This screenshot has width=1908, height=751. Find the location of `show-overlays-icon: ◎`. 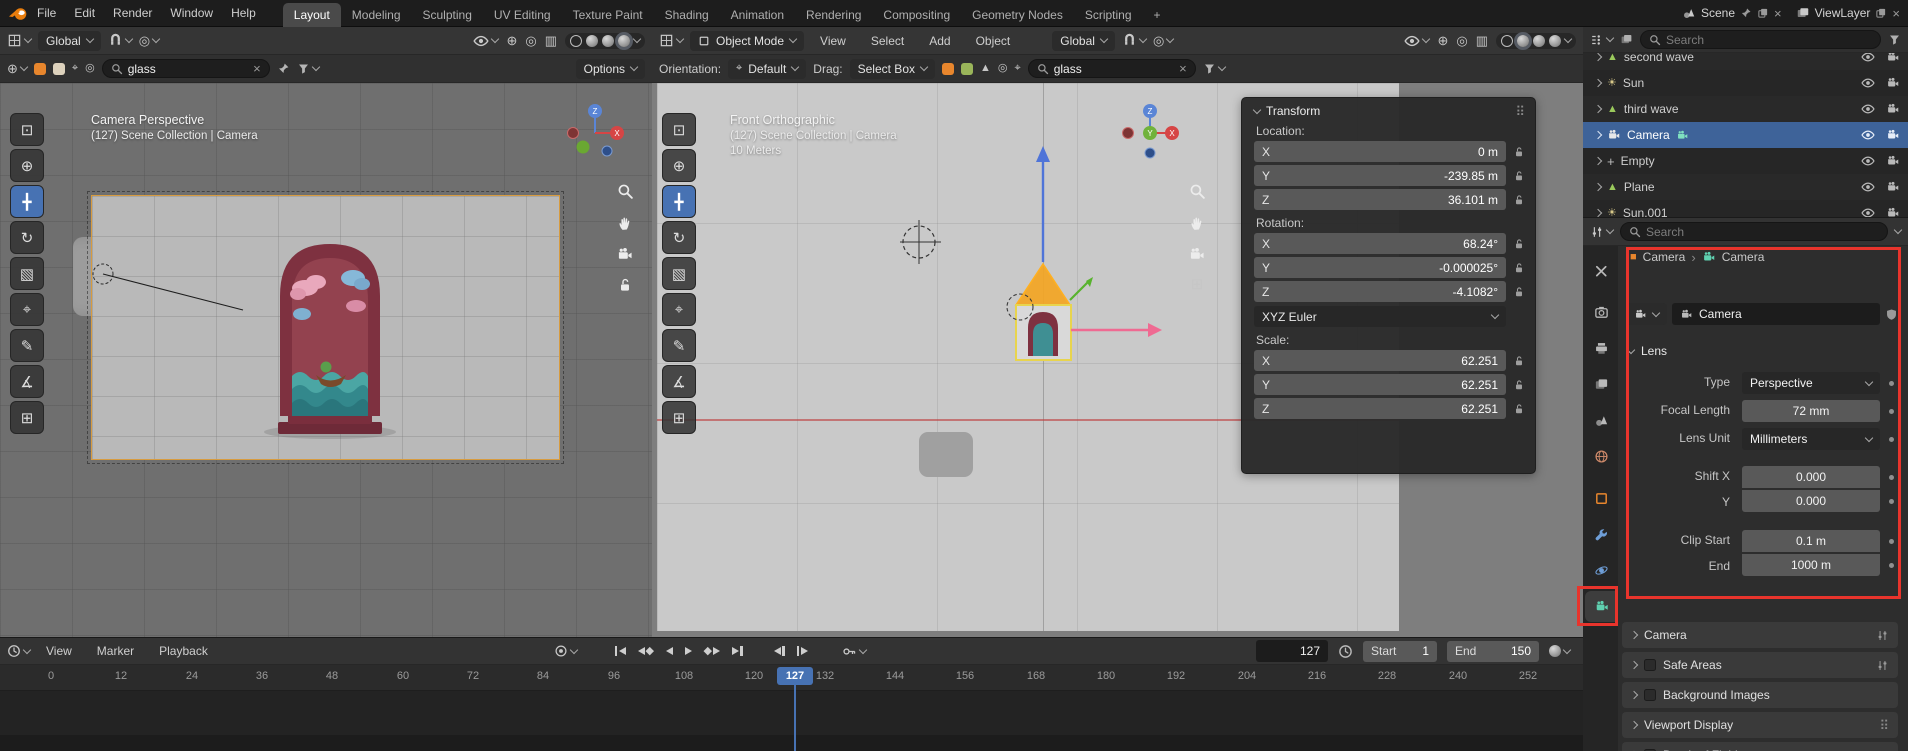

show-overlays-icon: ◎ is located at coordinates (530, 40).